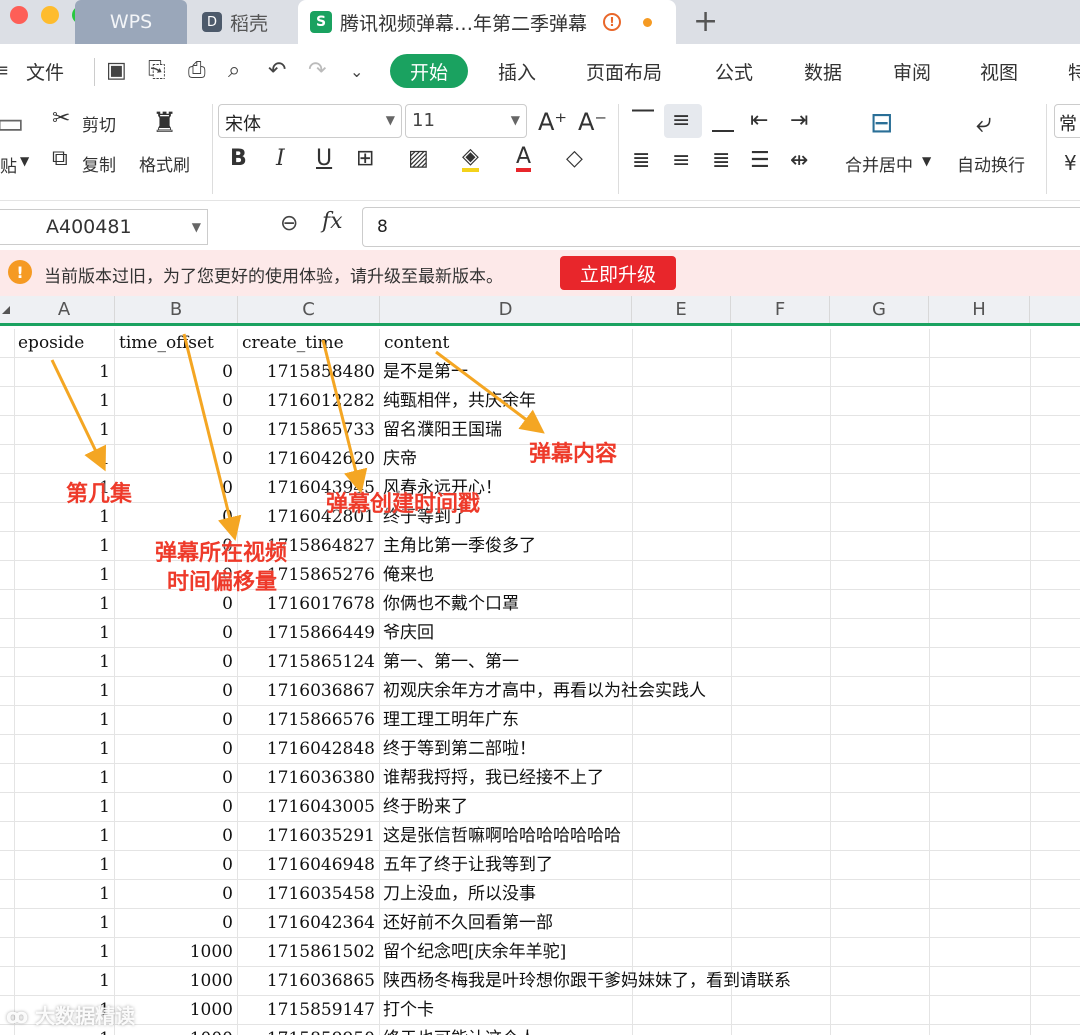 The height and width of the screenshot is (1035, 1080). Describe the element at coordinates (78, 415) in the screenshot. I see `episode-arrow` at that location.